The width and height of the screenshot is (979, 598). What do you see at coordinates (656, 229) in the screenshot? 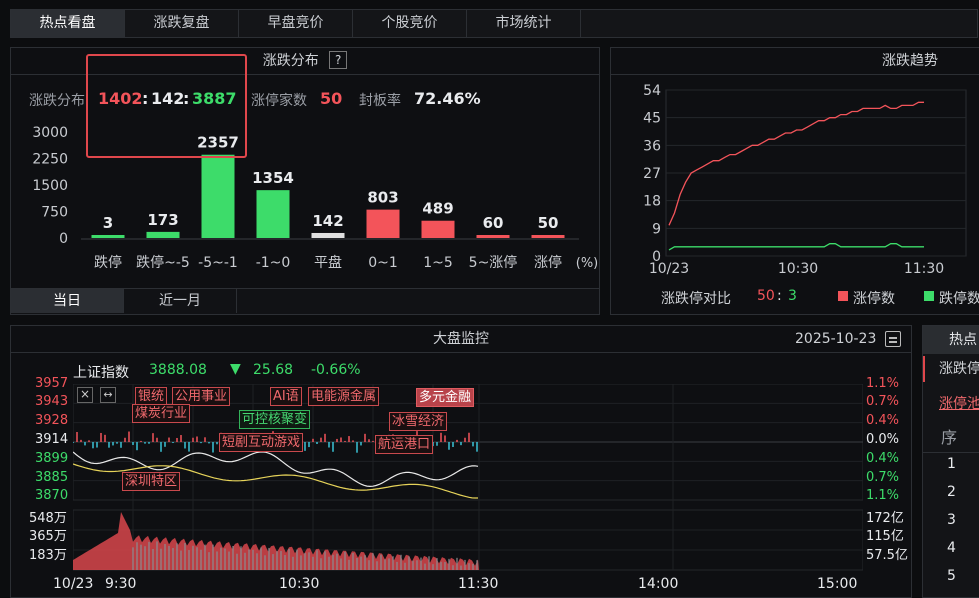
I see `trend-y-tick: 9` at bounding box center [656, 229].